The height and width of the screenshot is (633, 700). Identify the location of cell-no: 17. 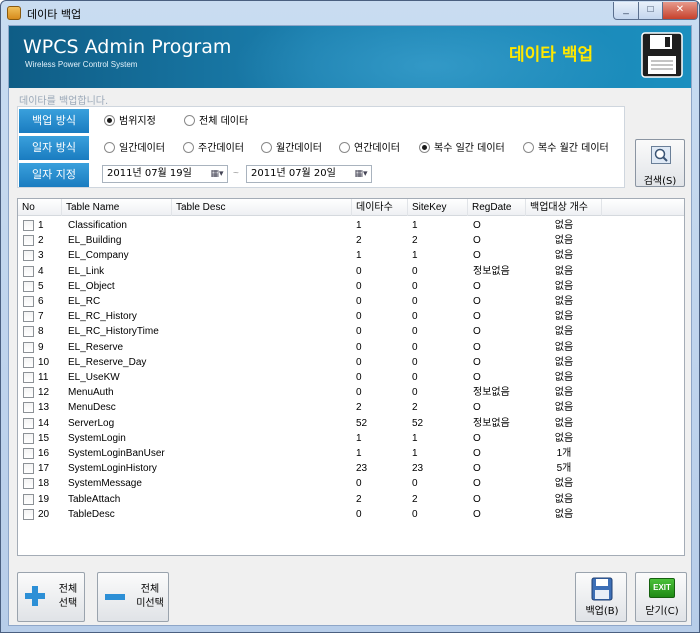
(44, 469).